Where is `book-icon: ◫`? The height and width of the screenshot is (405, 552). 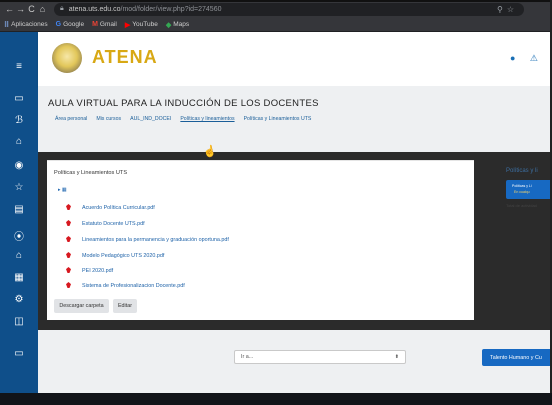 book-icon: ◫ is located at coordinates (19, 321).